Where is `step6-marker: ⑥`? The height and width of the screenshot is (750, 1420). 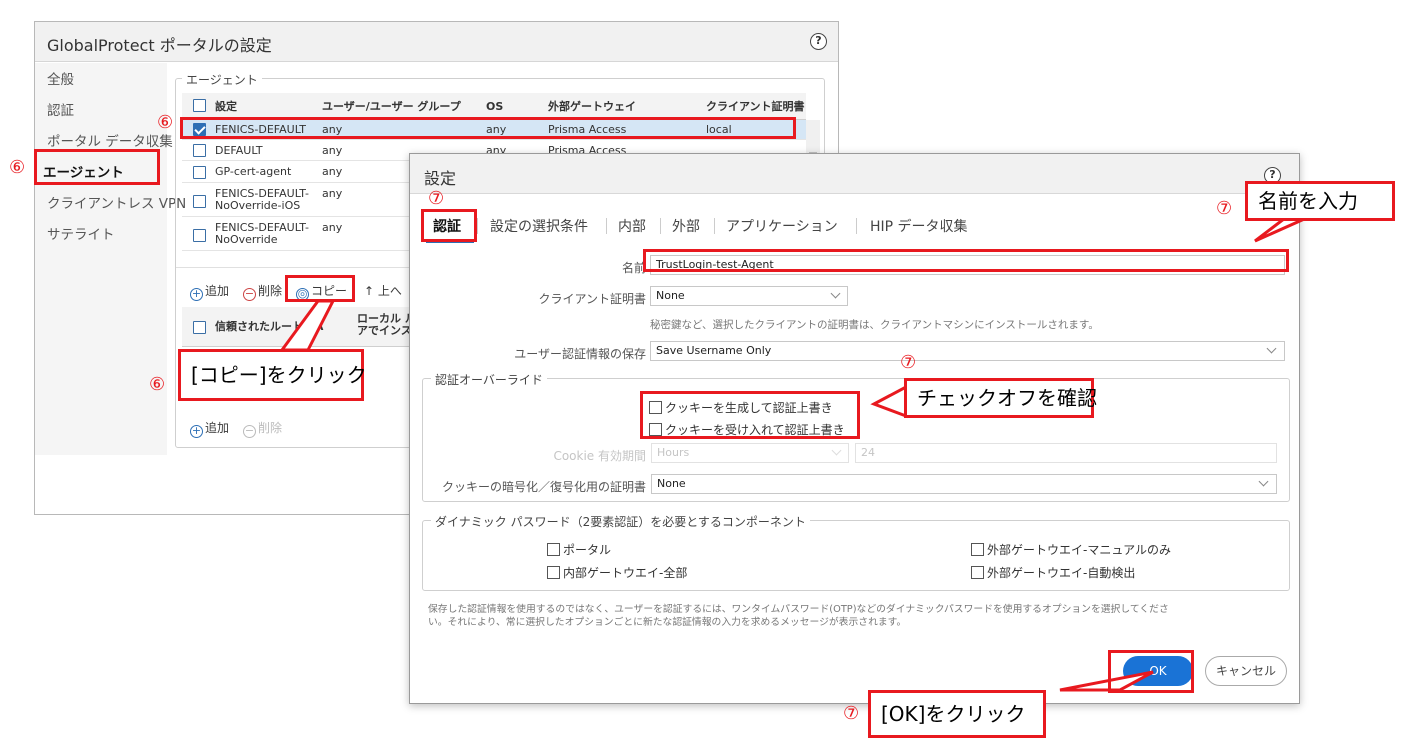 step6-marker: ⑥ is located at coordinates (157, 384).